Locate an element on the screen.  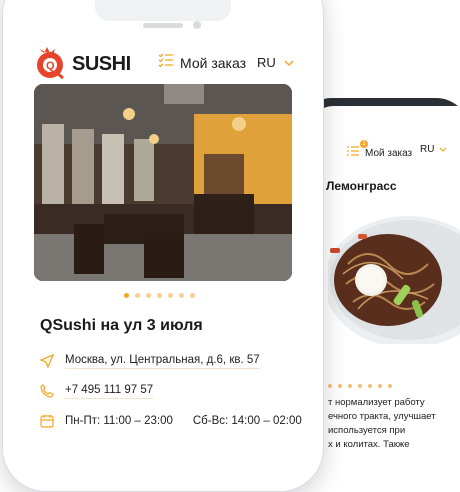
location-arrow-icon is located at coordinates (47, 361).